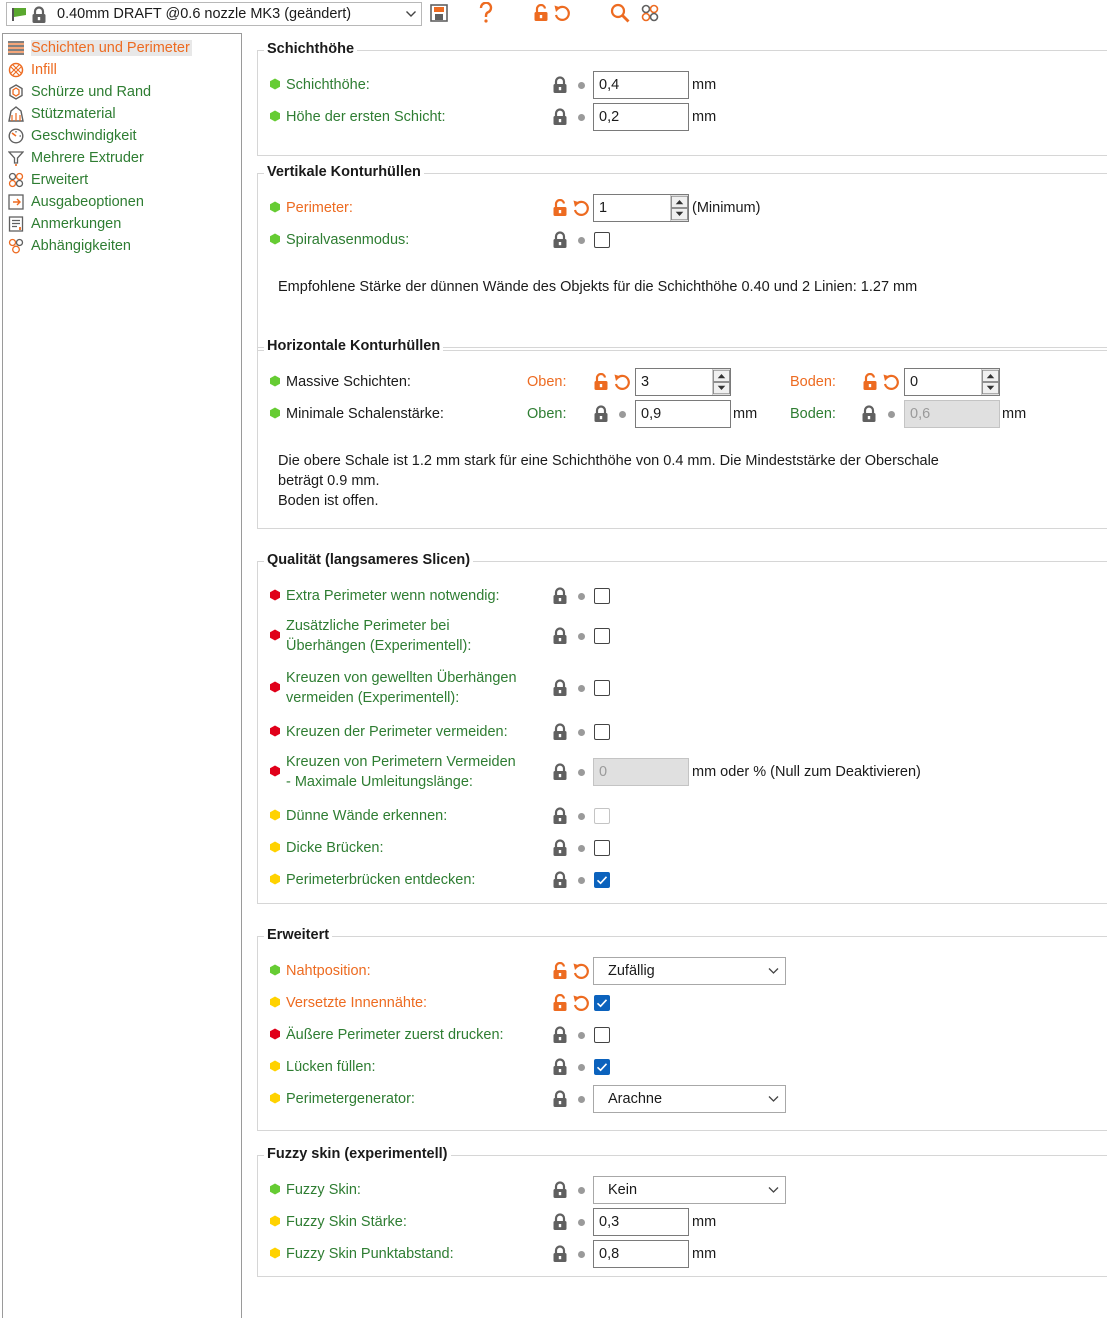  I want to click on group-title: Vertikale Konturhüllen, so click(344, 172).